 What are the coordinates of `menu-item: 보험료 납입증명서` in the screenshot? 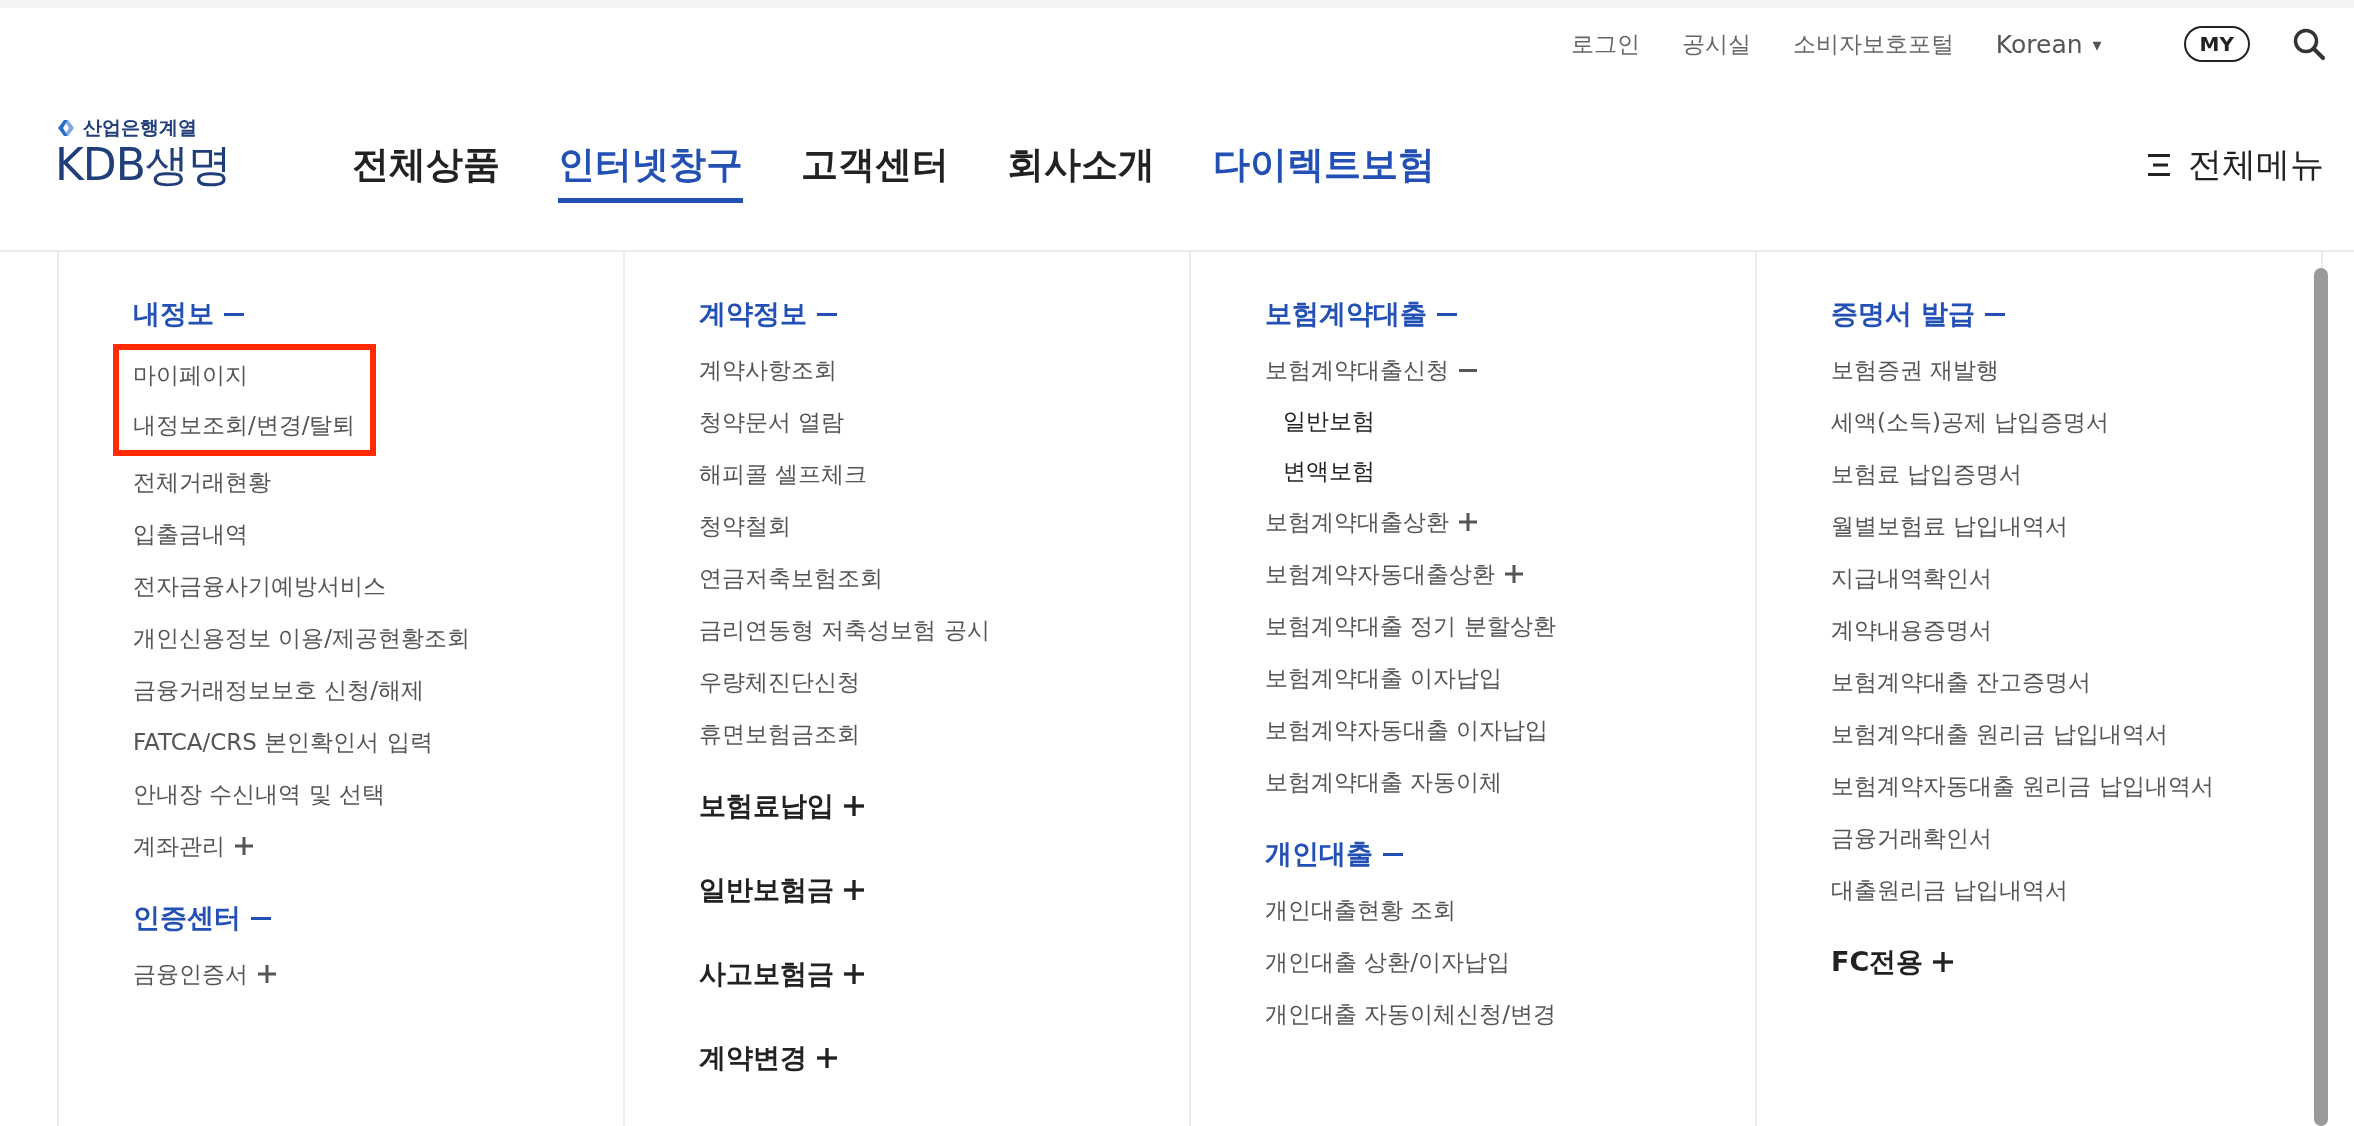 It's located at (1927, 474).